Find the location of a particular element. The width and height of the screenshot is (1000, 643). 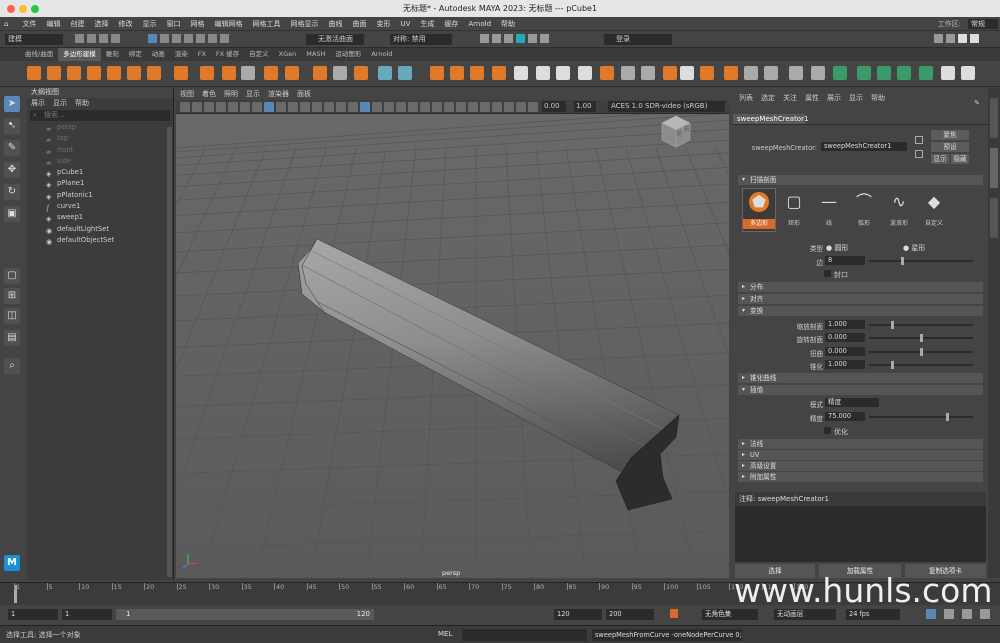

menu-item-14: UV is located at coordinates (405, 24).